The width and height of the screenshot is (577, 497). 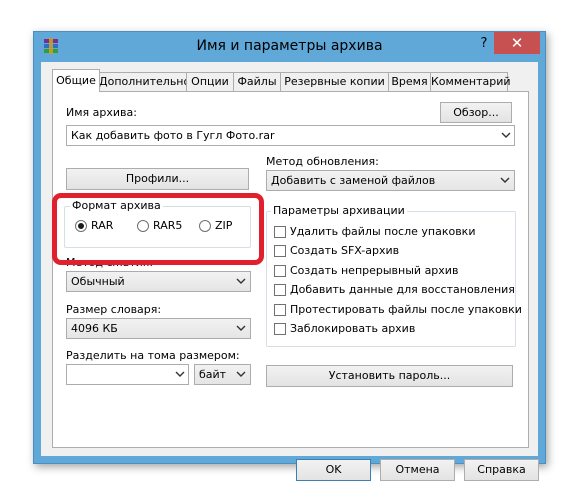 I want to click on compression-value: Обычный, so click(x=98, y=281).